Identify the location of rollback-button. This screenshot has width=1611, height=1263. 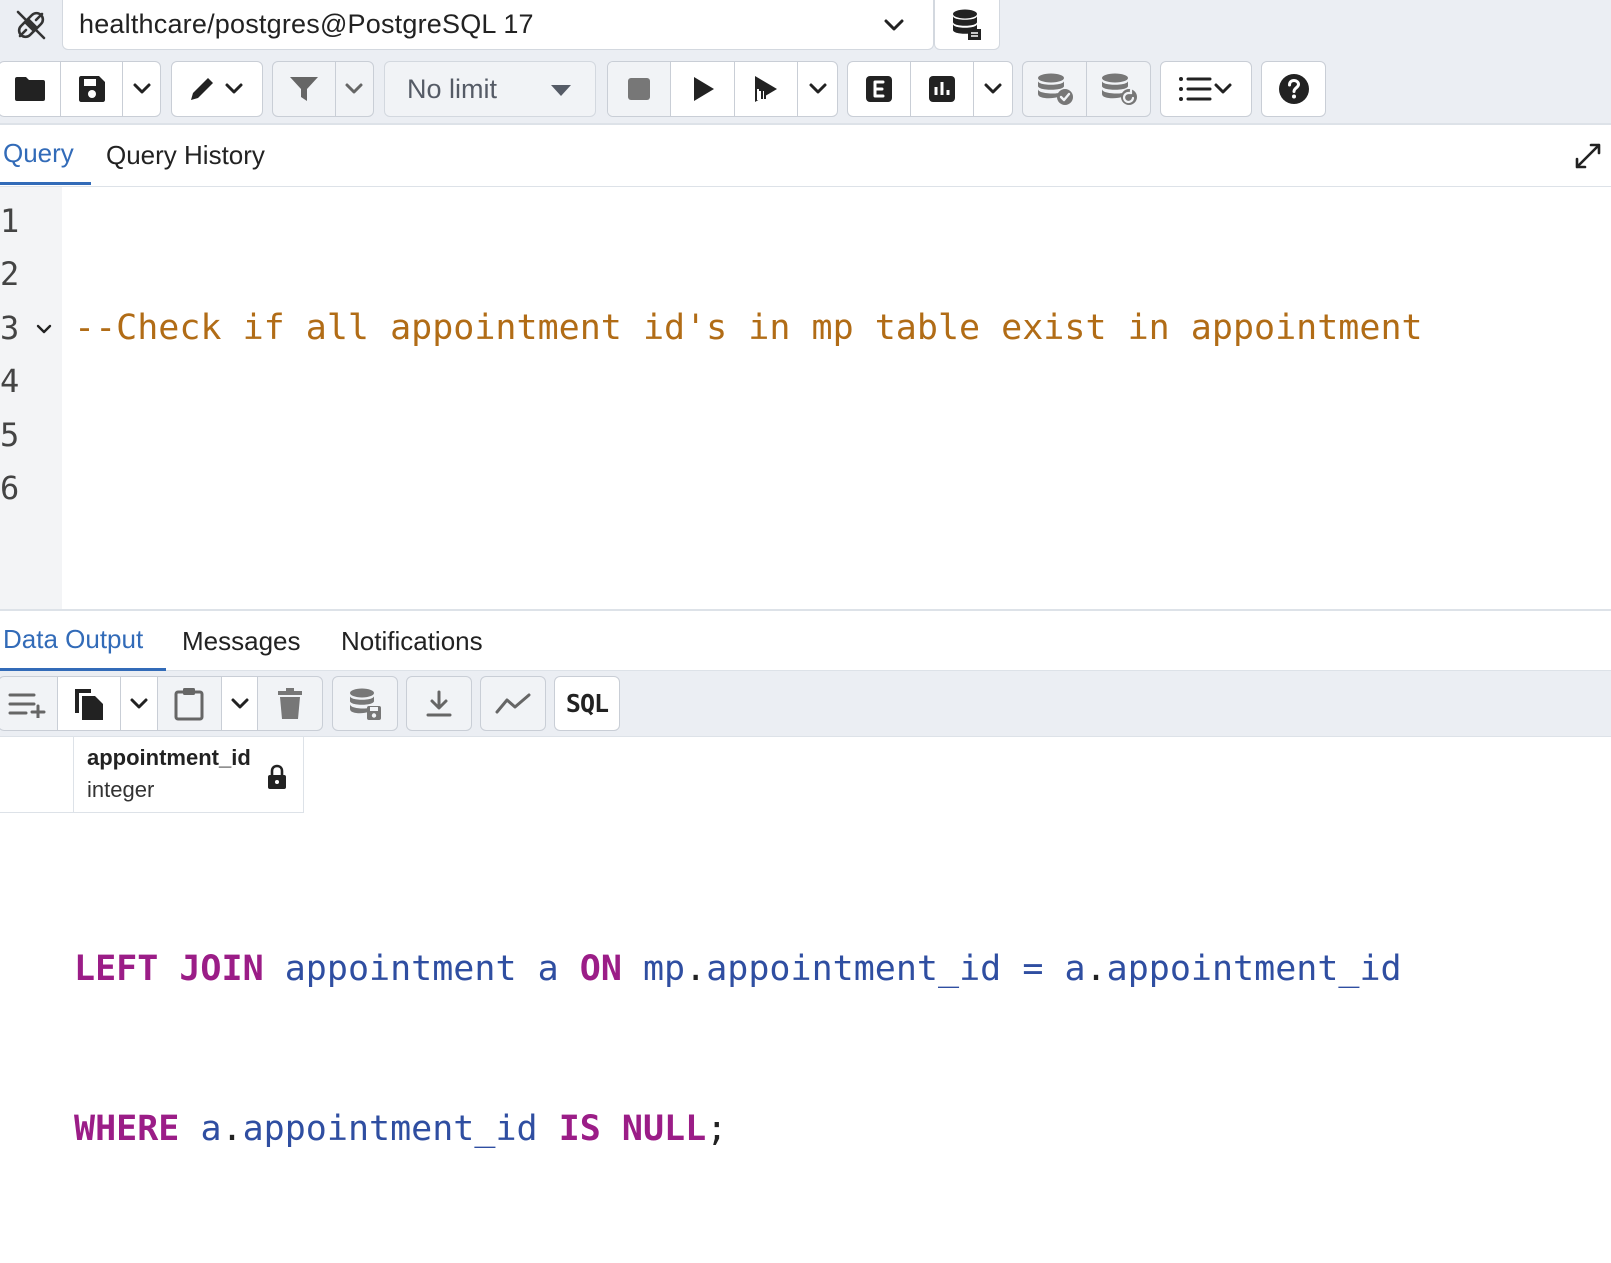
(1118, 89).